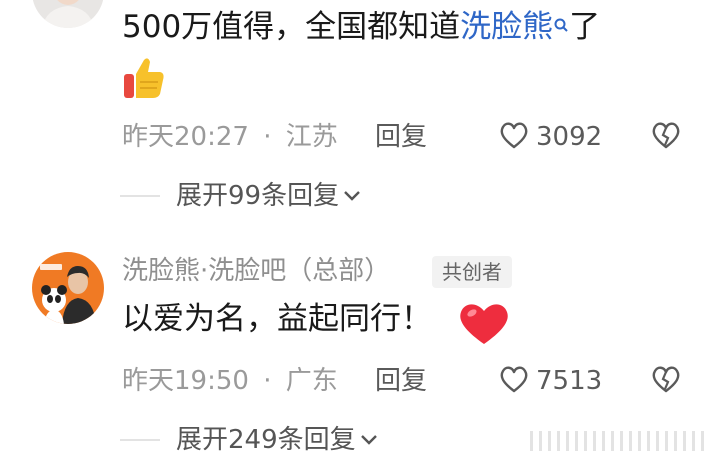  What do you see at coordinates (256, 271) in the screenshot?
I see `comment-author: 洗脸熊·洗脸吧（总部）` at bounding box center [256, 271].